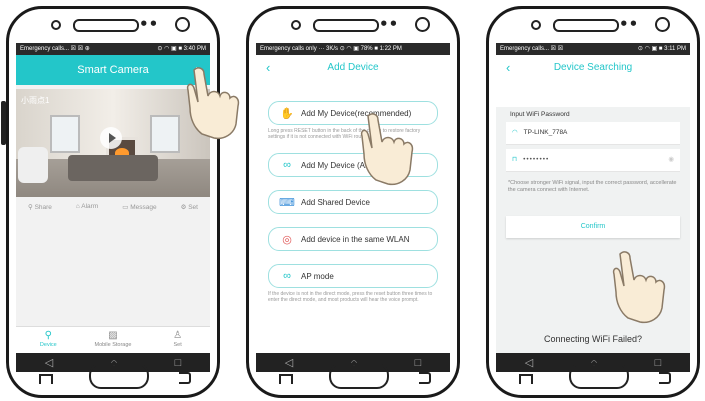  I want to click on set-button: ⚙ Set, so click(189, 207).